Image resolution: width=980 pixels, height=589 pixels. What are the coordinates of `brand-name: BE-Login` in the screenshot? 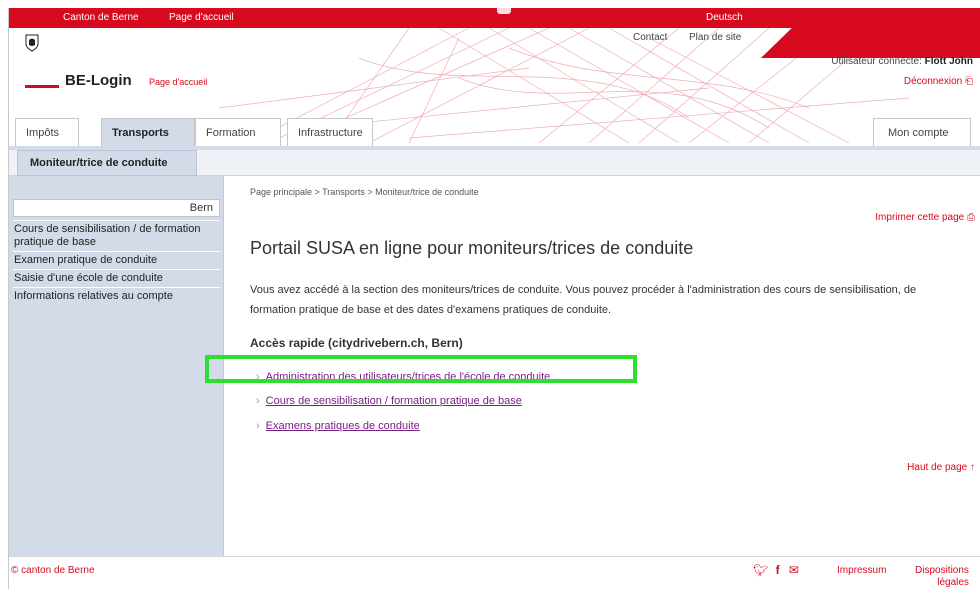 It's located at (98, 80).